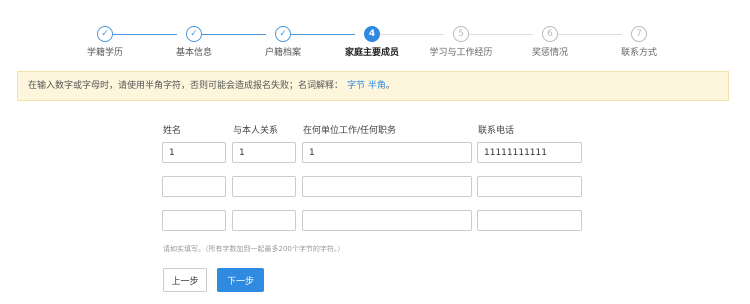  What do you see at coordinates (185, 280) in the screenshot?
I see `previous-step-button: 上一步` at bounding box center [185, 280].